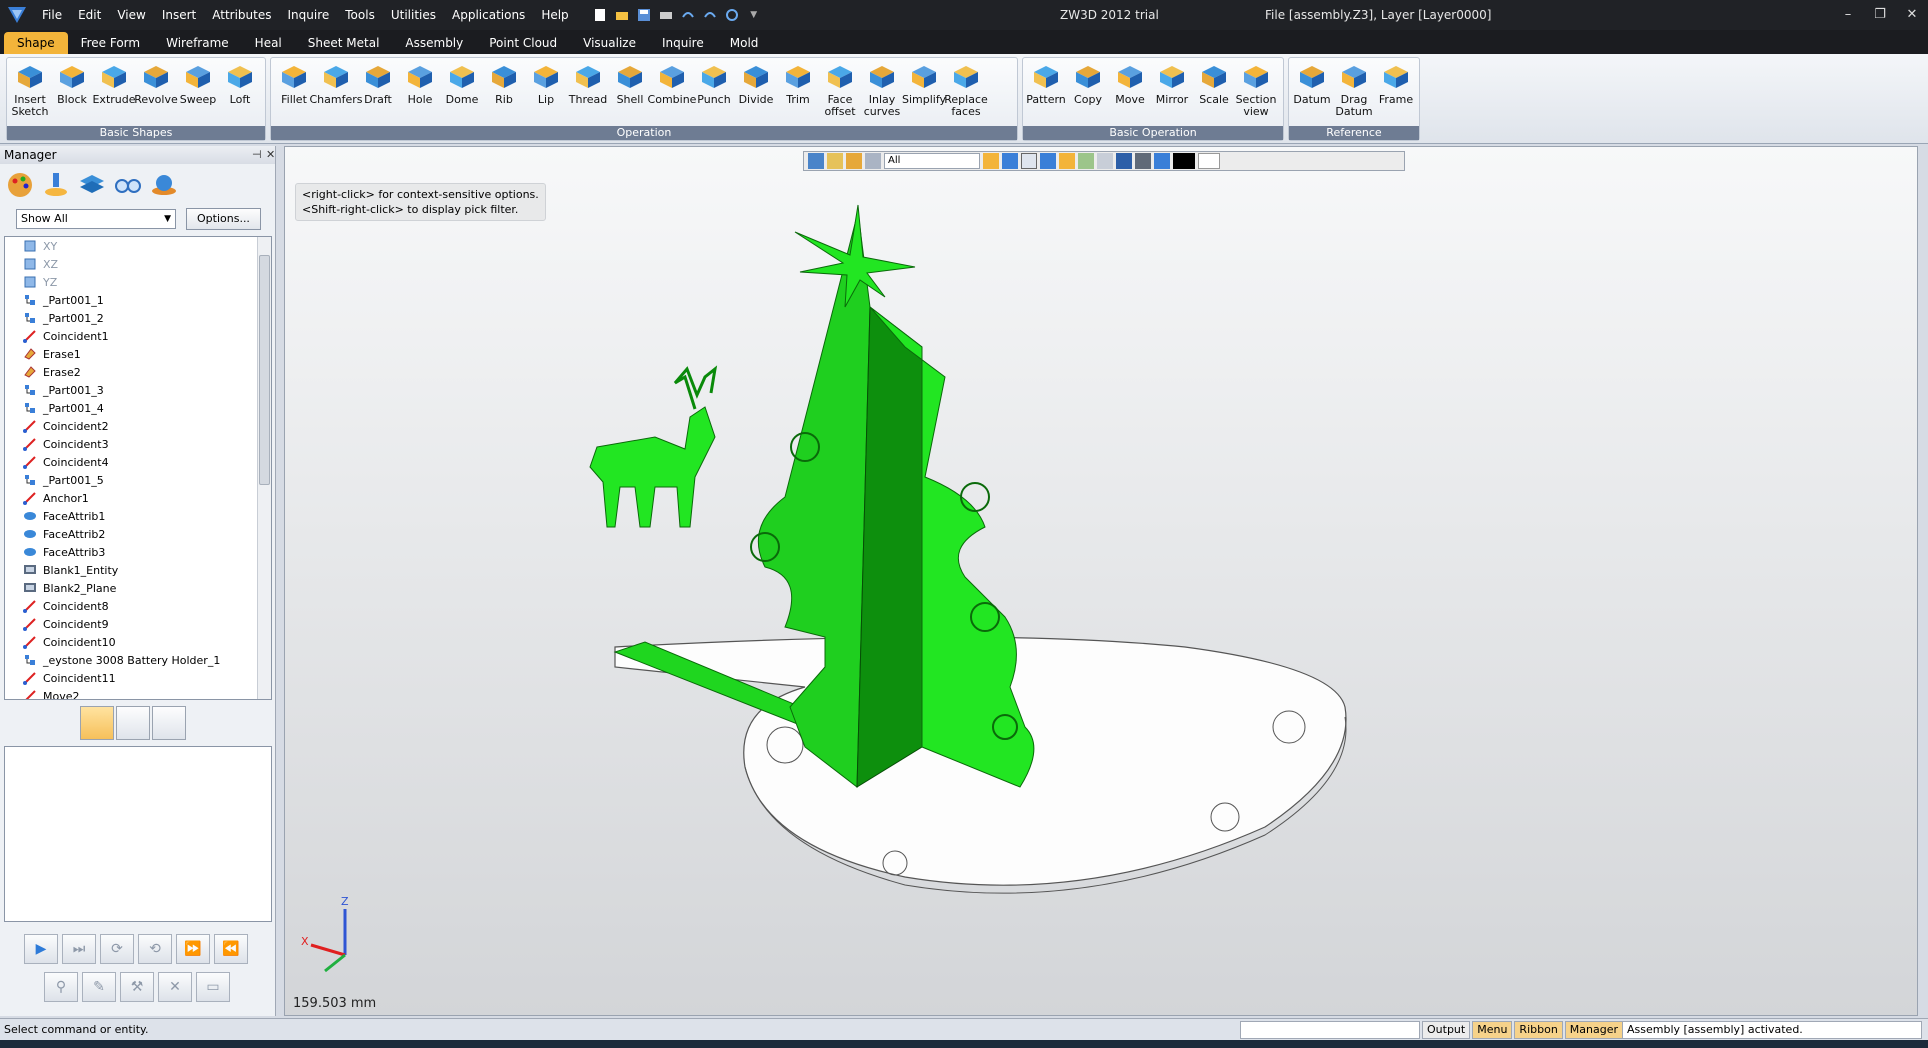 The image size is (1928, 1048). Describe the element at coordinates (413, 15) in the screenshot. I see `menu-utilities: Utilities` at that location.